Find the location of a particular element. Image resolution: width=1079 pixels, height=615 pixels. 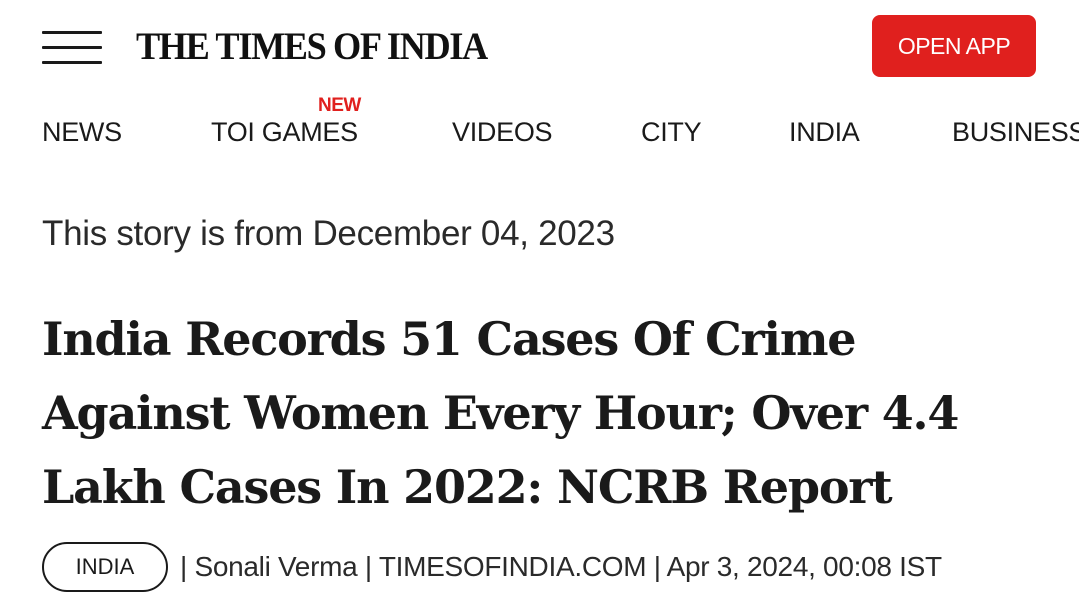

headline-line: Lakh Cases In 2022: NCRB Report is located at coordinates (467, 487).